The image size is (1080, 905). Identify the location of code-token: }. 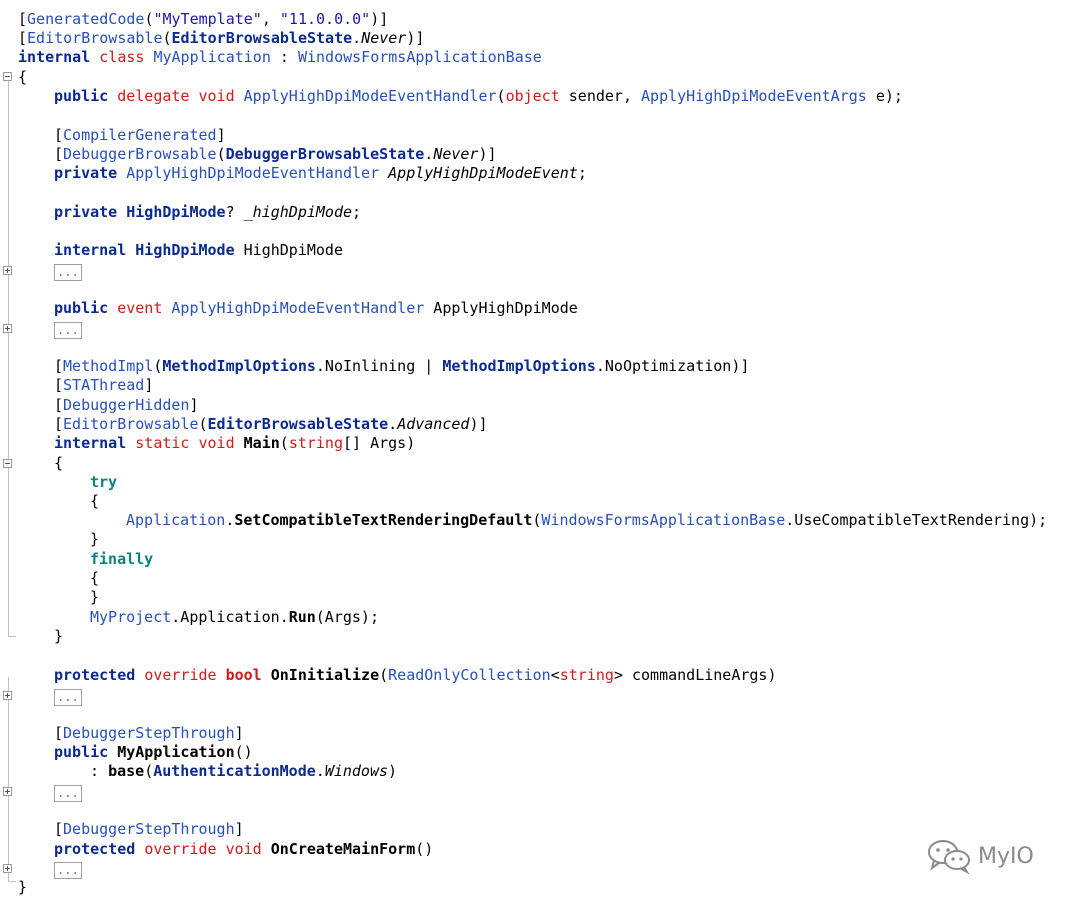
(23, 887).